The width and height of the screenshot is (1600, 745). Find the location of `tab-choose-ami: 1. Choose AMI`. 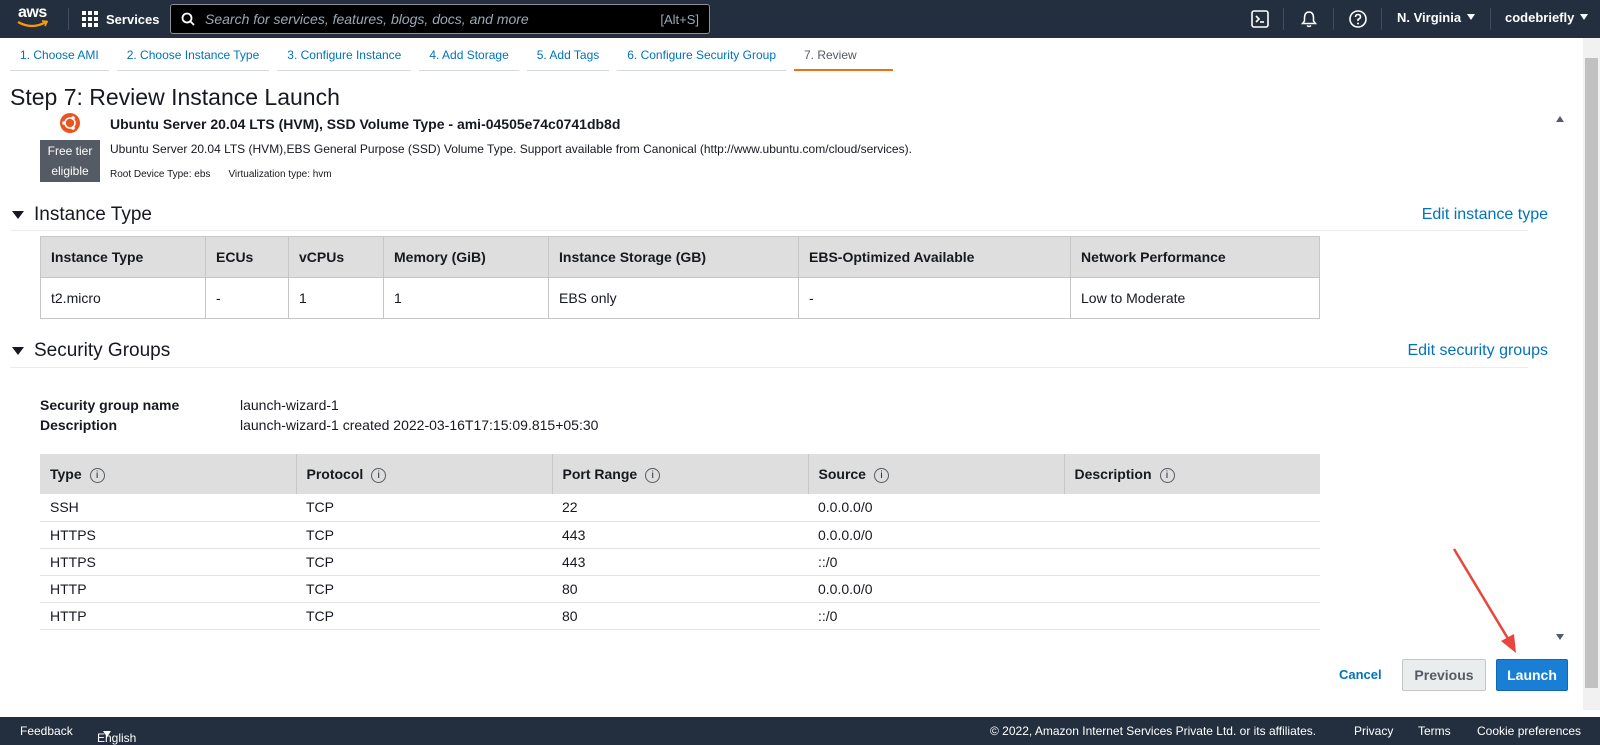

tab-choose-ami: 1. Choose AMI is located at coordinates (59, 57).